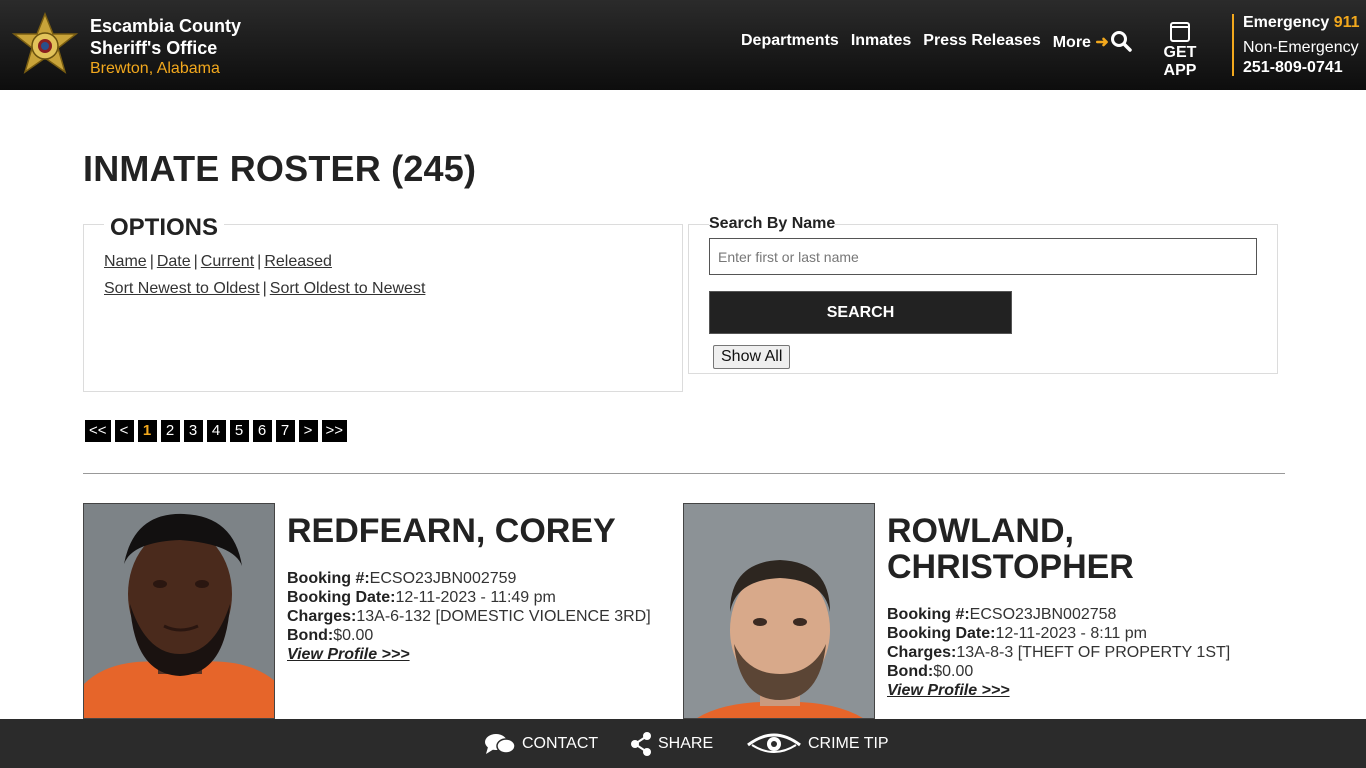  I want to click on crime-tip-button: CRIME TIP, so click(817, 743).